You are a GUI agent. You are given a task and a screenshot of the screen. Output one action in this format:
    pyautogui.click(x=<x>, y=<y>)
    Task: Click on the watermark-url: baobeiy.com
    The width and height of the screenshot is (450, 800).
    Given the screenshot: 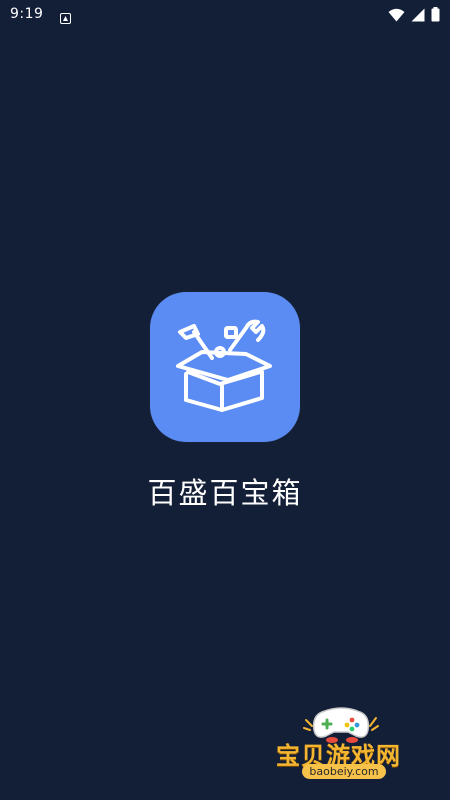 What is the action you would take?
    pyautogui.click(x=344, y=771)
    